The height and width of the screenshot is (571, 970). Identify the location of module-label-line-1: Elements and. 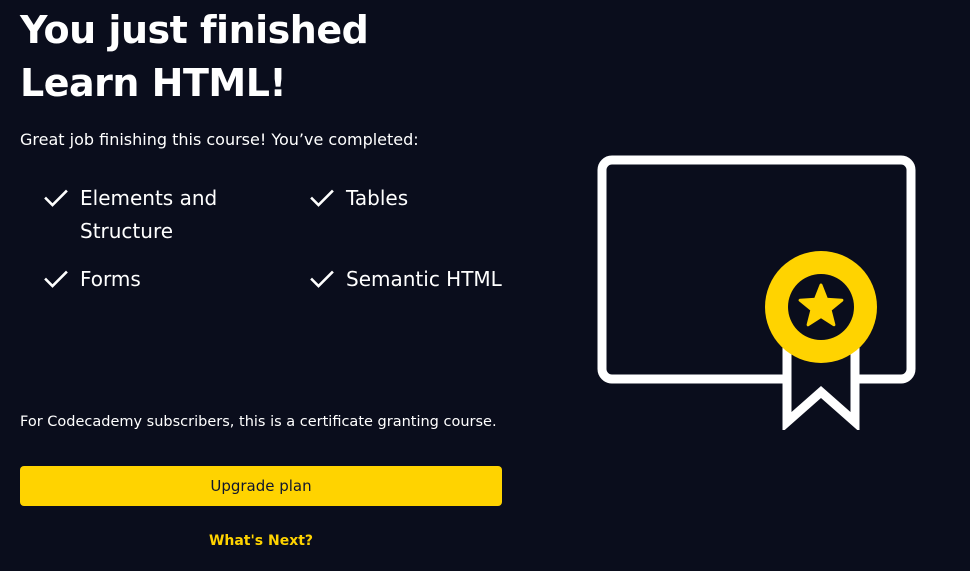
(149, 198).